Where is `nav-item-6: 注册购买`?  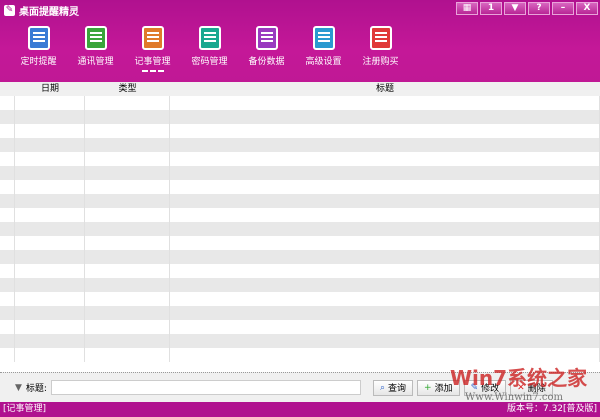 nav-item-6: 注册购买 is located at coordinates (380, 49).